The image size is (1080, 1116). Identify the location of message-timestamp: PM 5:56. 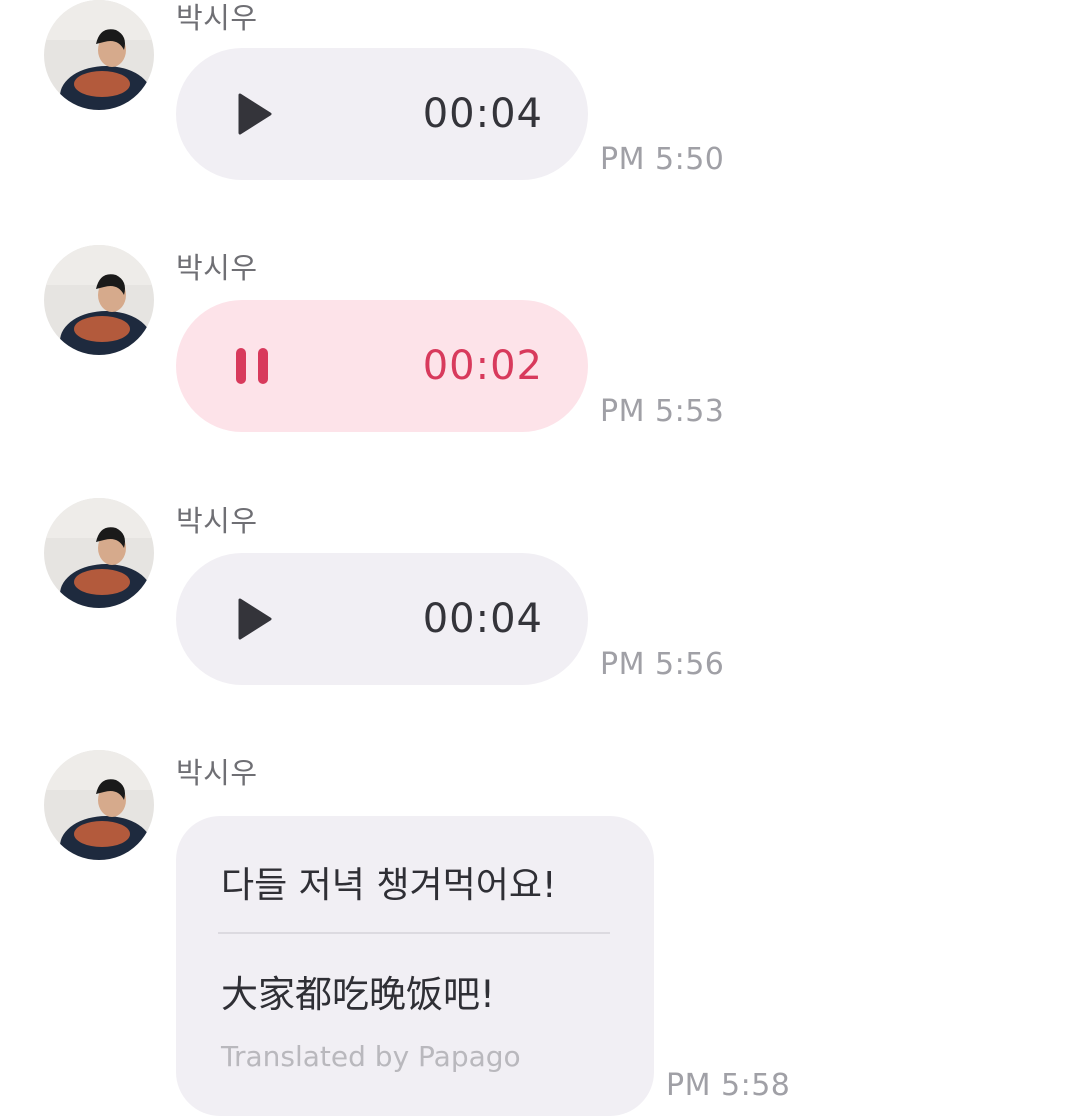
(662, 664).